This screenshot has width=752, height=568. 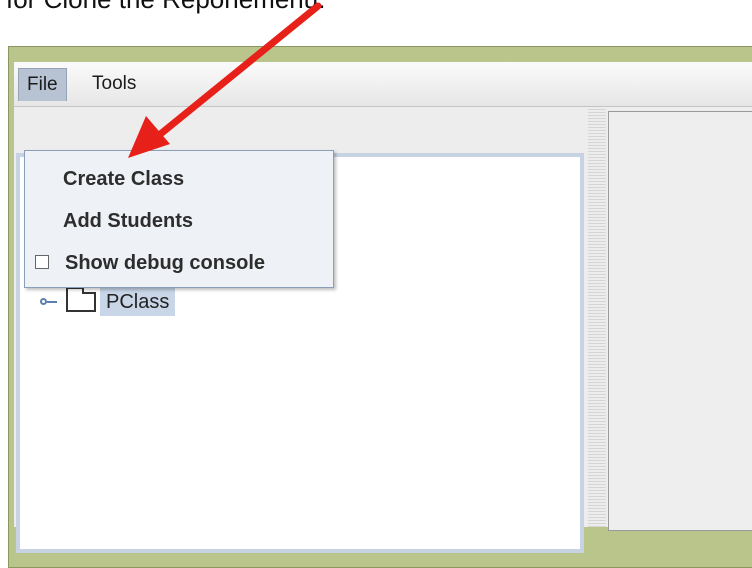 What do you see at coordinates (124, 179) in the screenshot?
I see `menu-item-label: Create Class` at bounding box center [124, 179].